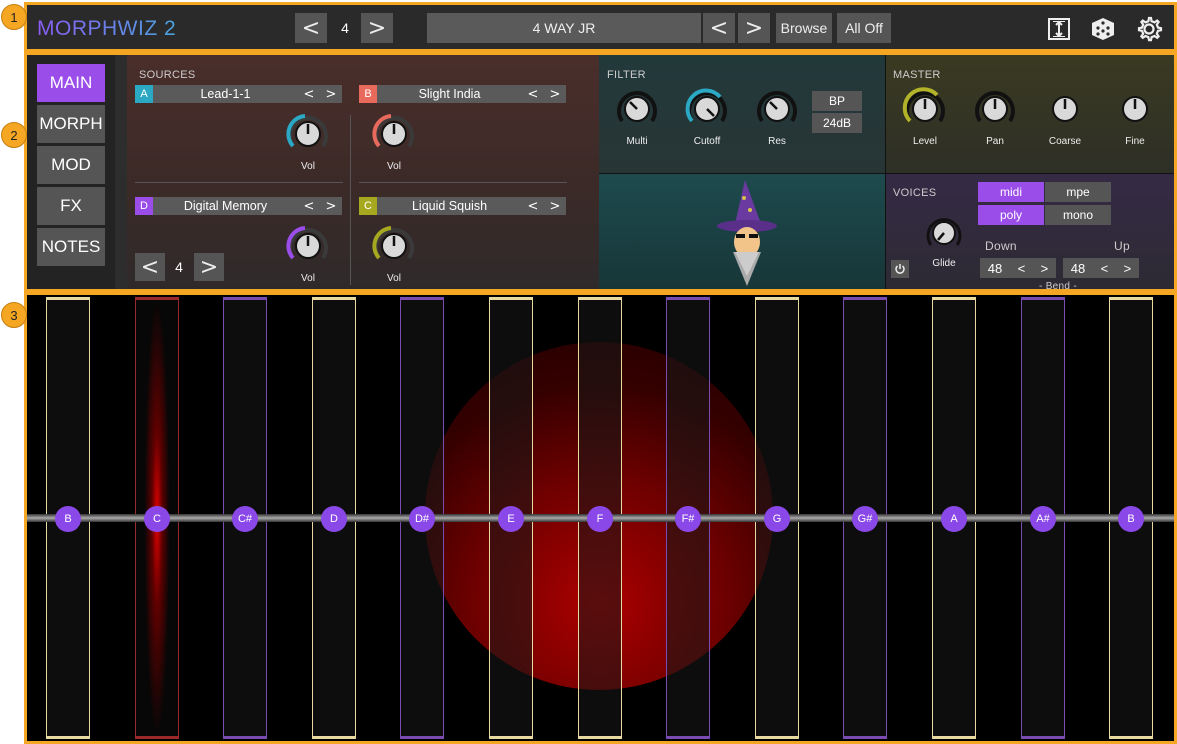  I want to click on note-marker: C, so click(157, 519).